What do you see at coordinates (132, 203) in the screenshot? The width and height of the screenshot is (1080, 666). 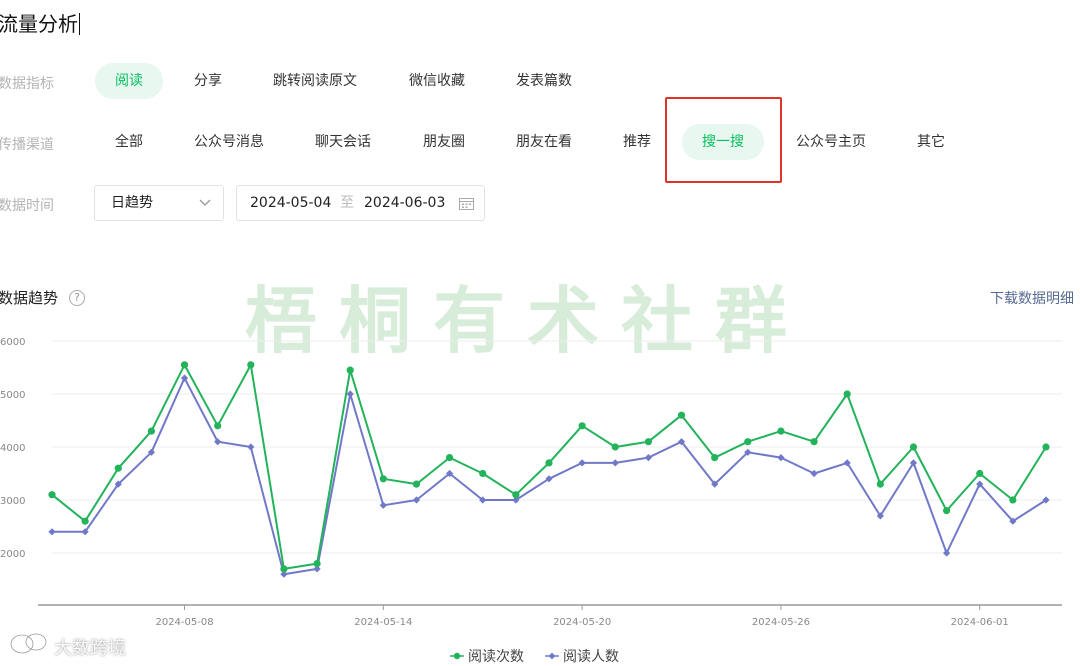 I see `trend-mode-value: 日趋势` at bounding box center [132, 203].